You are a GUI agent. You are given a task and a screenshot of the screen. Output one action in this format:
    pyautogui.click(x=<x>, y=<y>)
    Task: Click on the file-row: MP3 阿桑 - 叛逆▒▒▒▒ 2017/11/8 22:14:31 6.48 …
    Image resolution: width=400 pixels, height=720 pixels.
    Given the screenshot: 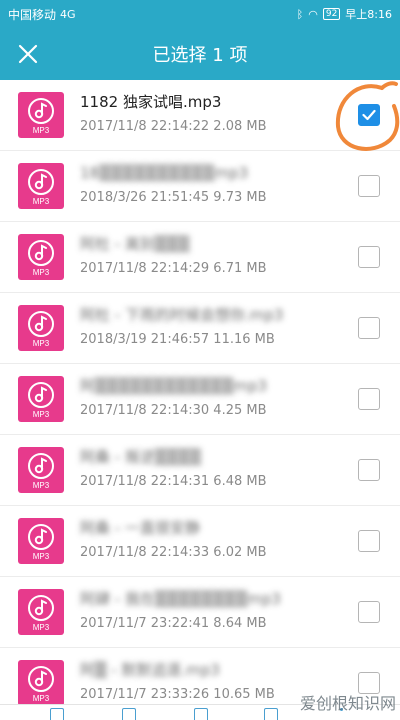 What is the action you would take?
    pyautogui.click(x=200, y=470)
    